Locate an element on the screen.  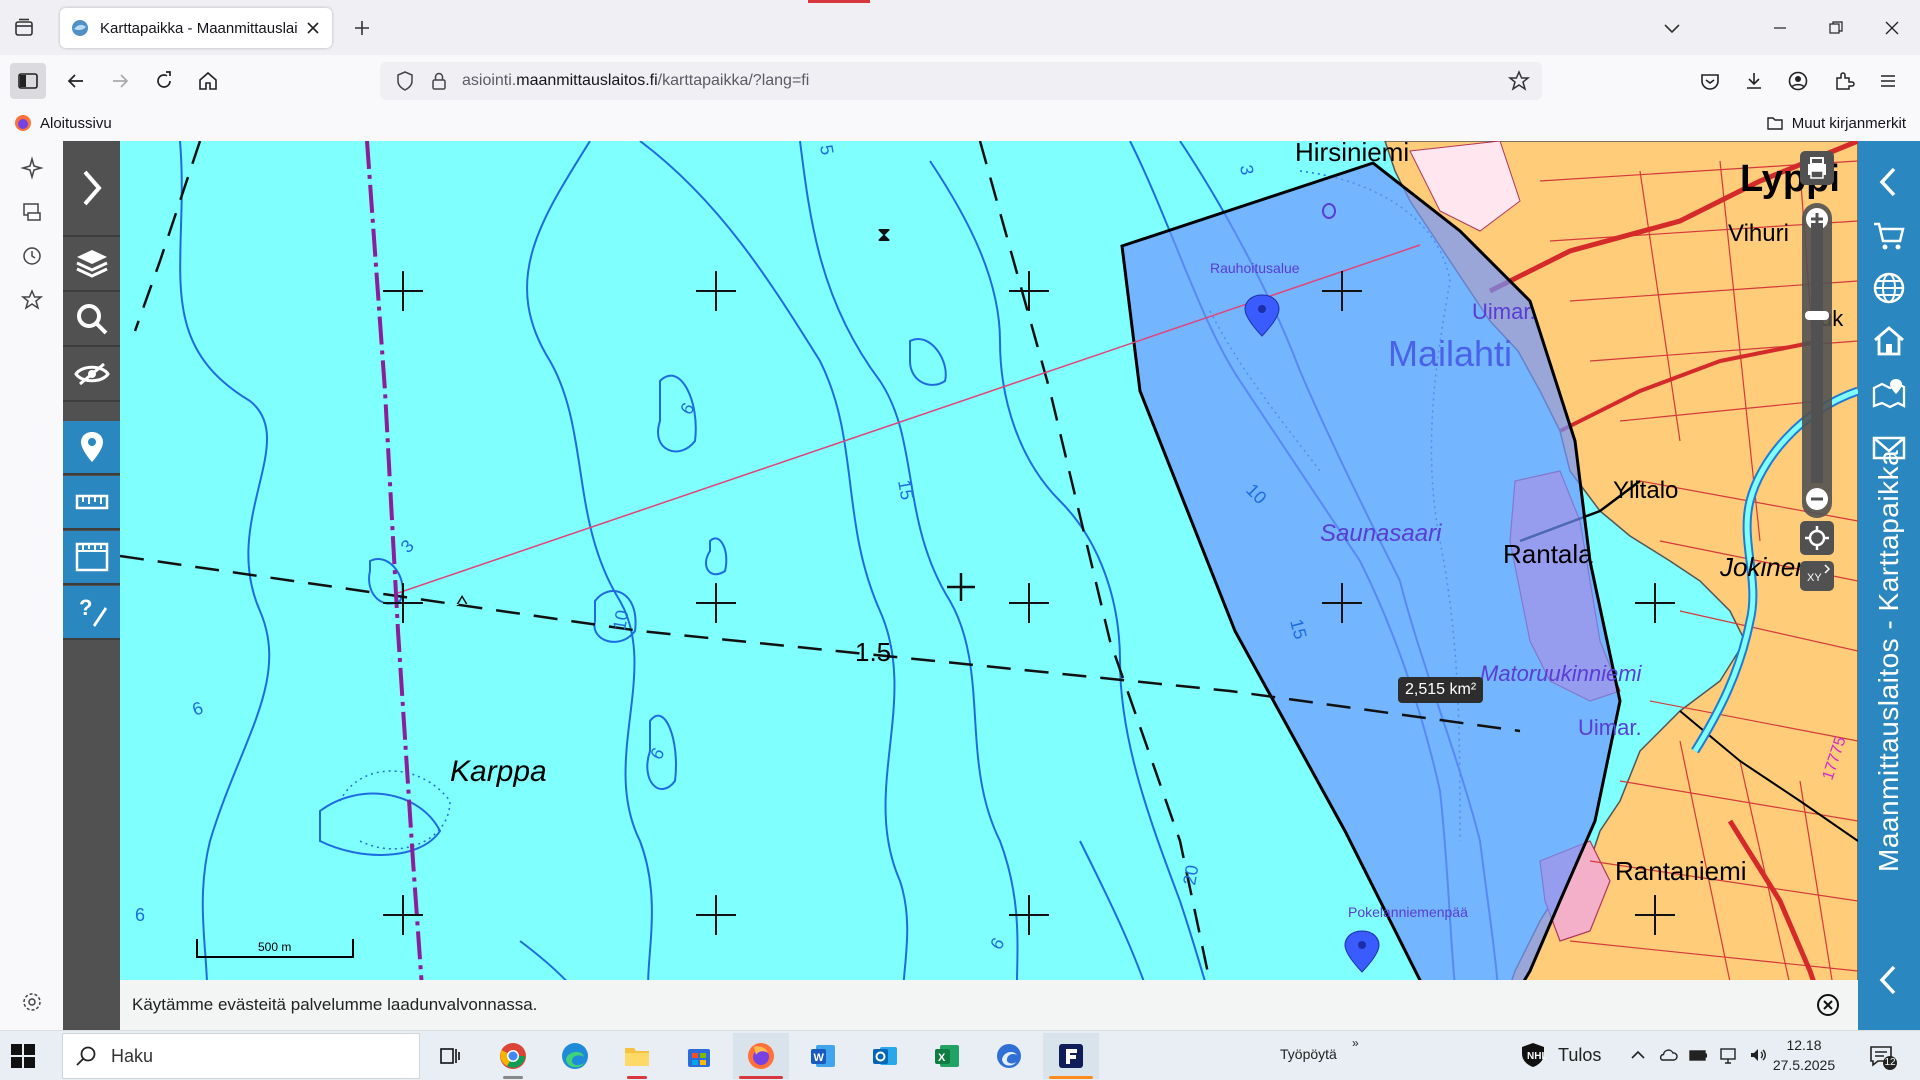
map-layers-button is located at coordinates (91, 265).